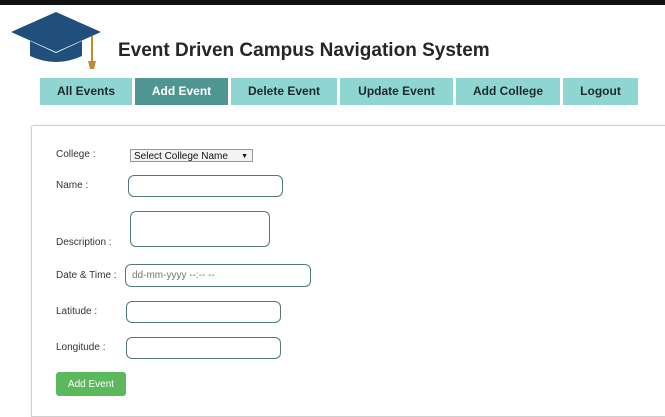 Image resolution: width=665 pixels, height=417 pixels. Describe the element at coordinates (56, 40) in the screenshot. I see `graduation-cap-icon` at that location.